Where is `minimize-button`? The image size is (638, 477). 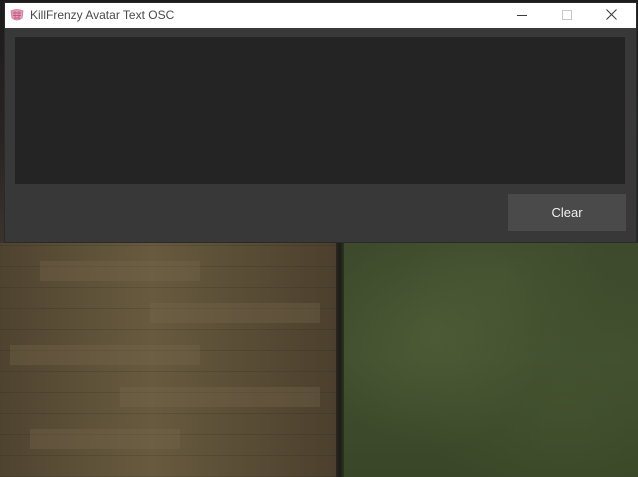 minimize-button is located at coordinates (521, 15).